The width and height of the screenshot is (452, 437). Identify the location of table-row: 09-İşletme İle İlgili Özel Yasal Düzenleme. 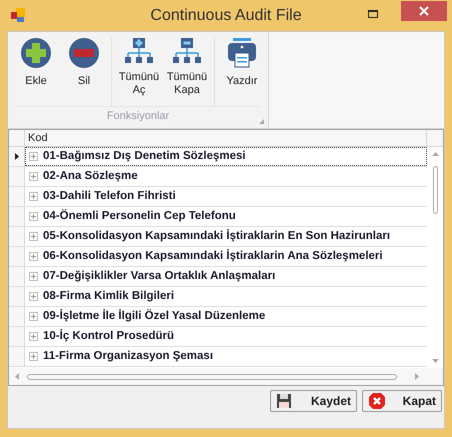
(226, 316).